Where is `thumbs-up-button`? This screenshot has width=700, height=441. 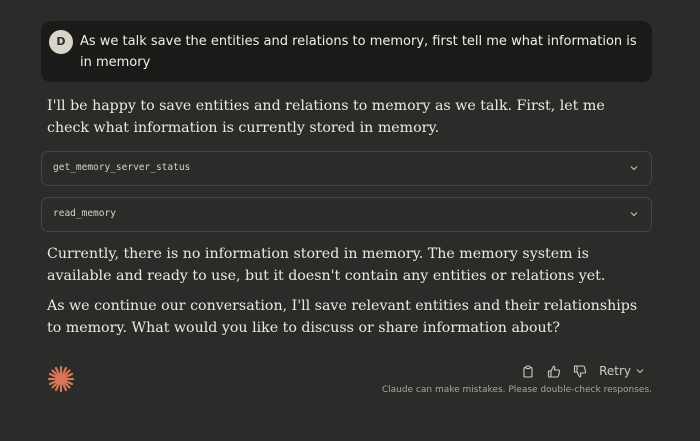
thumbs-up-button is located at coordinates (554, 371).